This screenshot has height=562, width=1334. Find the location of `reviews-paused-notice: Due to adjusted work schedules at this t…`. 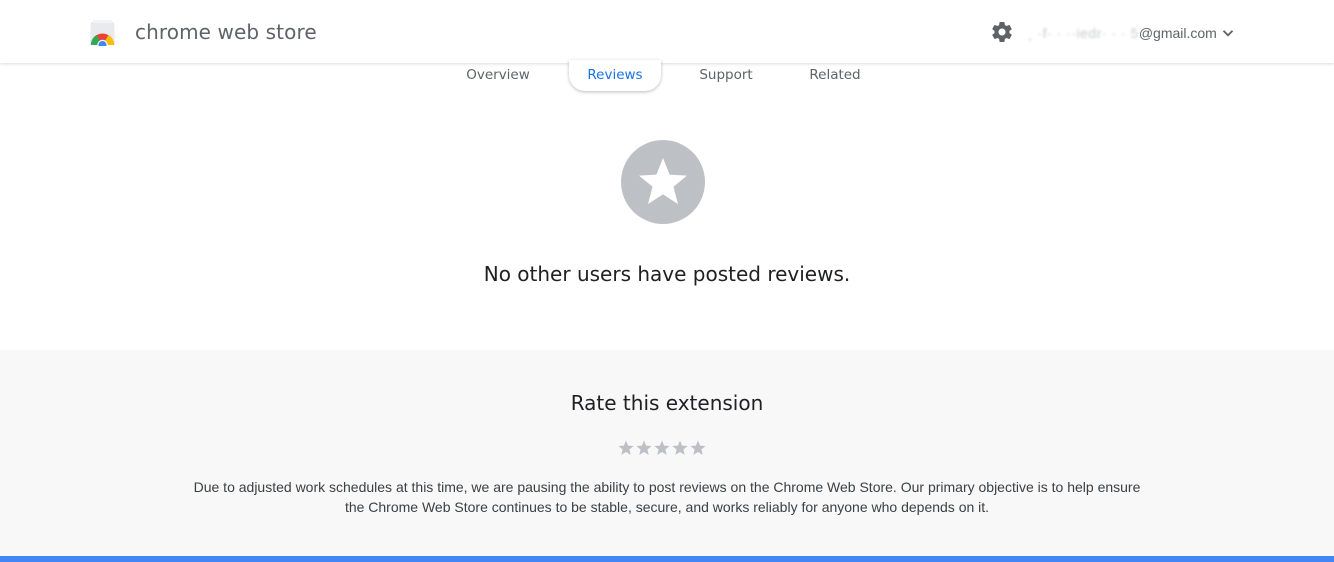

reviews-paused-notice: Due to adjusted work schedules at this t… is located at coordinates (667, 497).